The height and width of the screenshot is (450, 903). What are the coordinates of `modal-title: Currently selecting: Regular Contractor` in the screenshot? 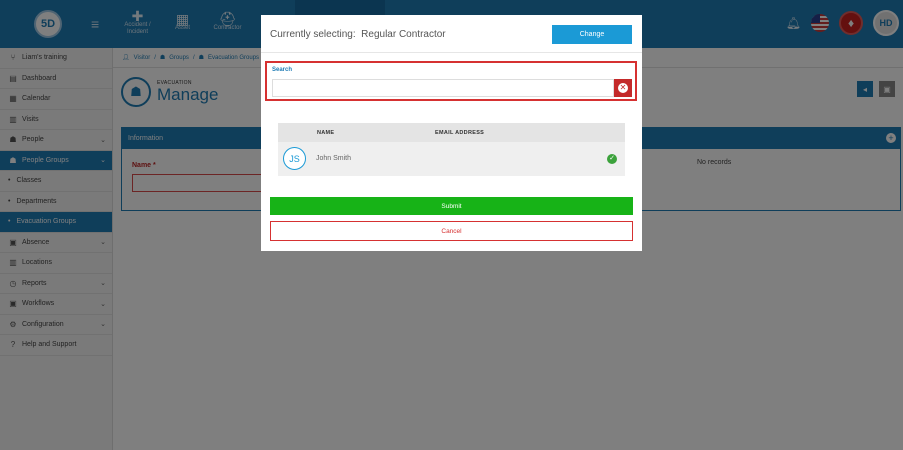 It's located at (358, 34).